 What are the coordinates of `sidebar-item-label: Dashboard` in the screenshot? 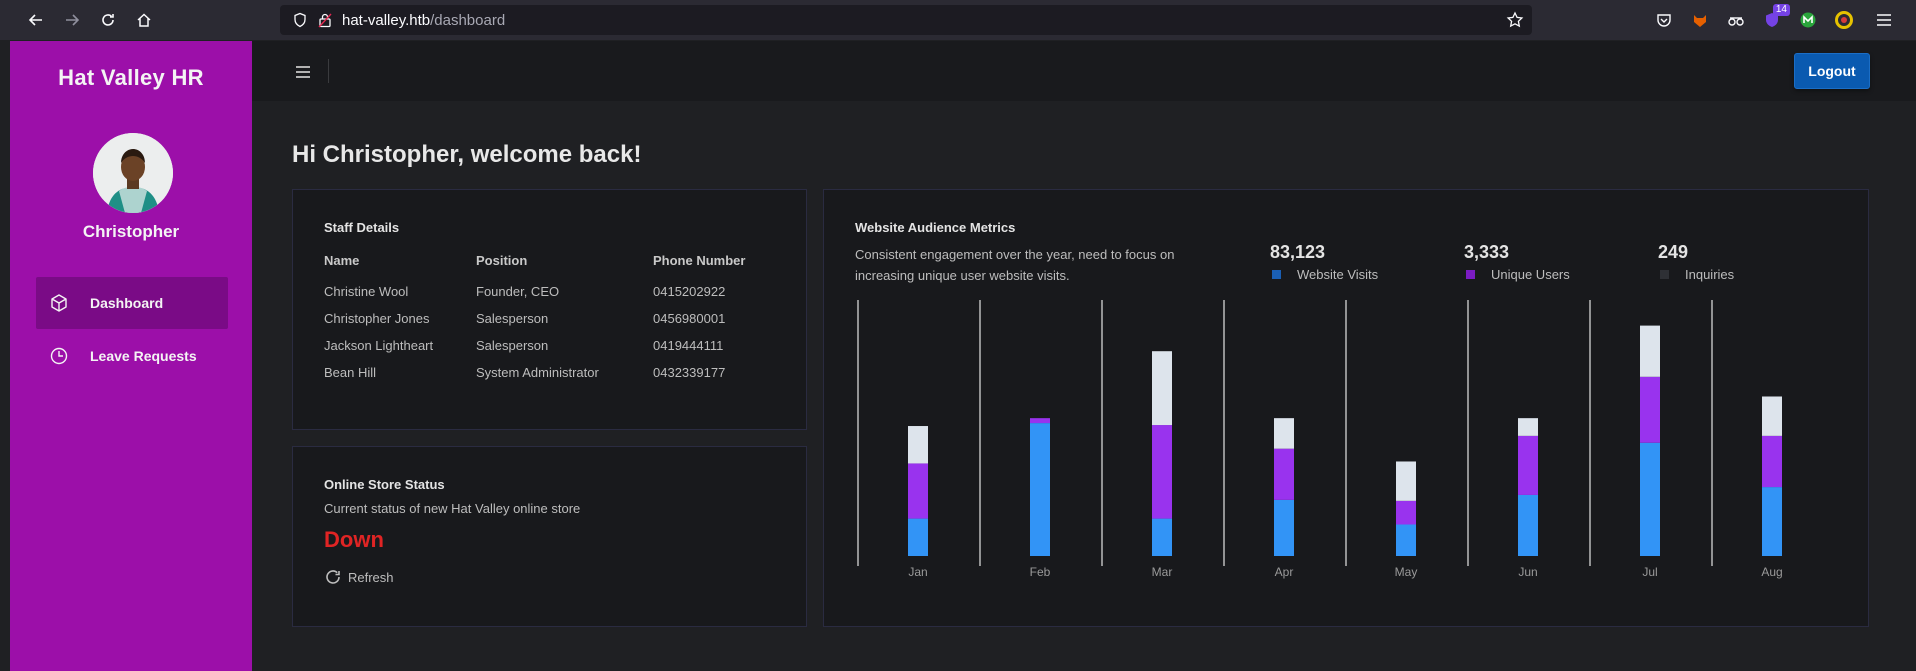 It's located at (127, 303).